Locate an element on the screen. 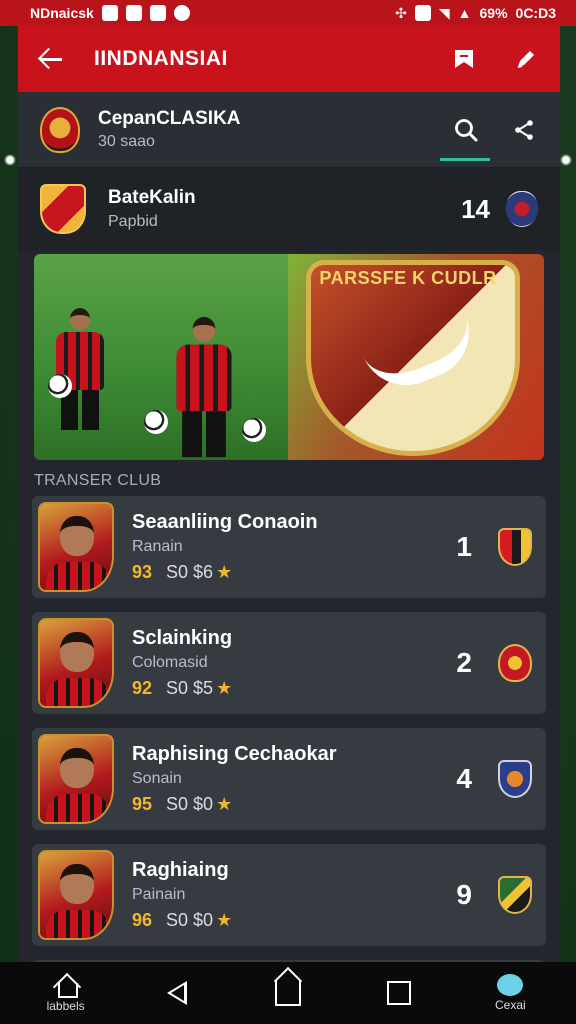 The height and width of the screenshot is (1024, 576). nav-chat: Cexai is located at coordinates (510, 993).